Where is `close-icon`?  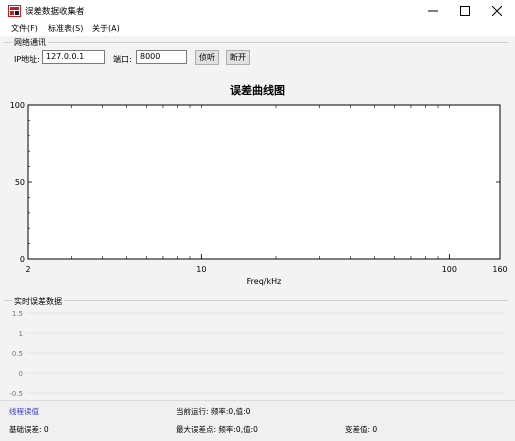
close-icon is located at coordinates (497, 11).